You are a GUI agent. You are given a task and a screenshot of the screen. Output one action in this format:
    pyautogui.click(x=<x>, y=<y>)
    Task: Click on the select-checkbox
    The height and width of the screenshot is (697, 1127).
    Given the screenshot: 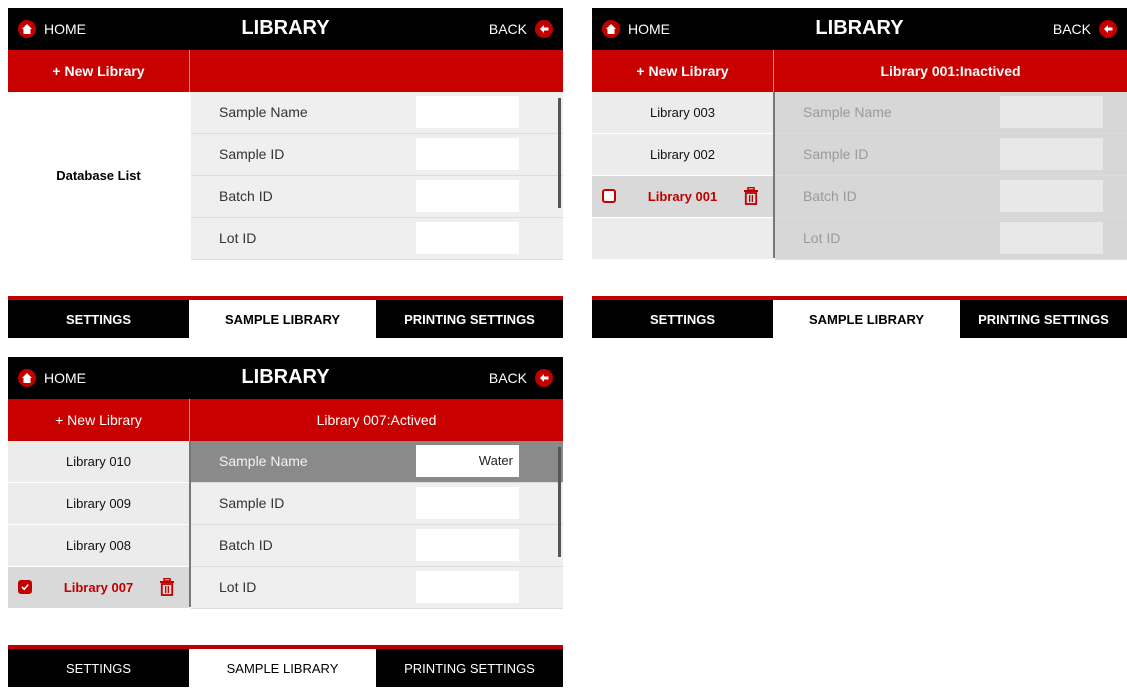 What is the action you would take?
    pyautogui.click(x=609, y=196)
    